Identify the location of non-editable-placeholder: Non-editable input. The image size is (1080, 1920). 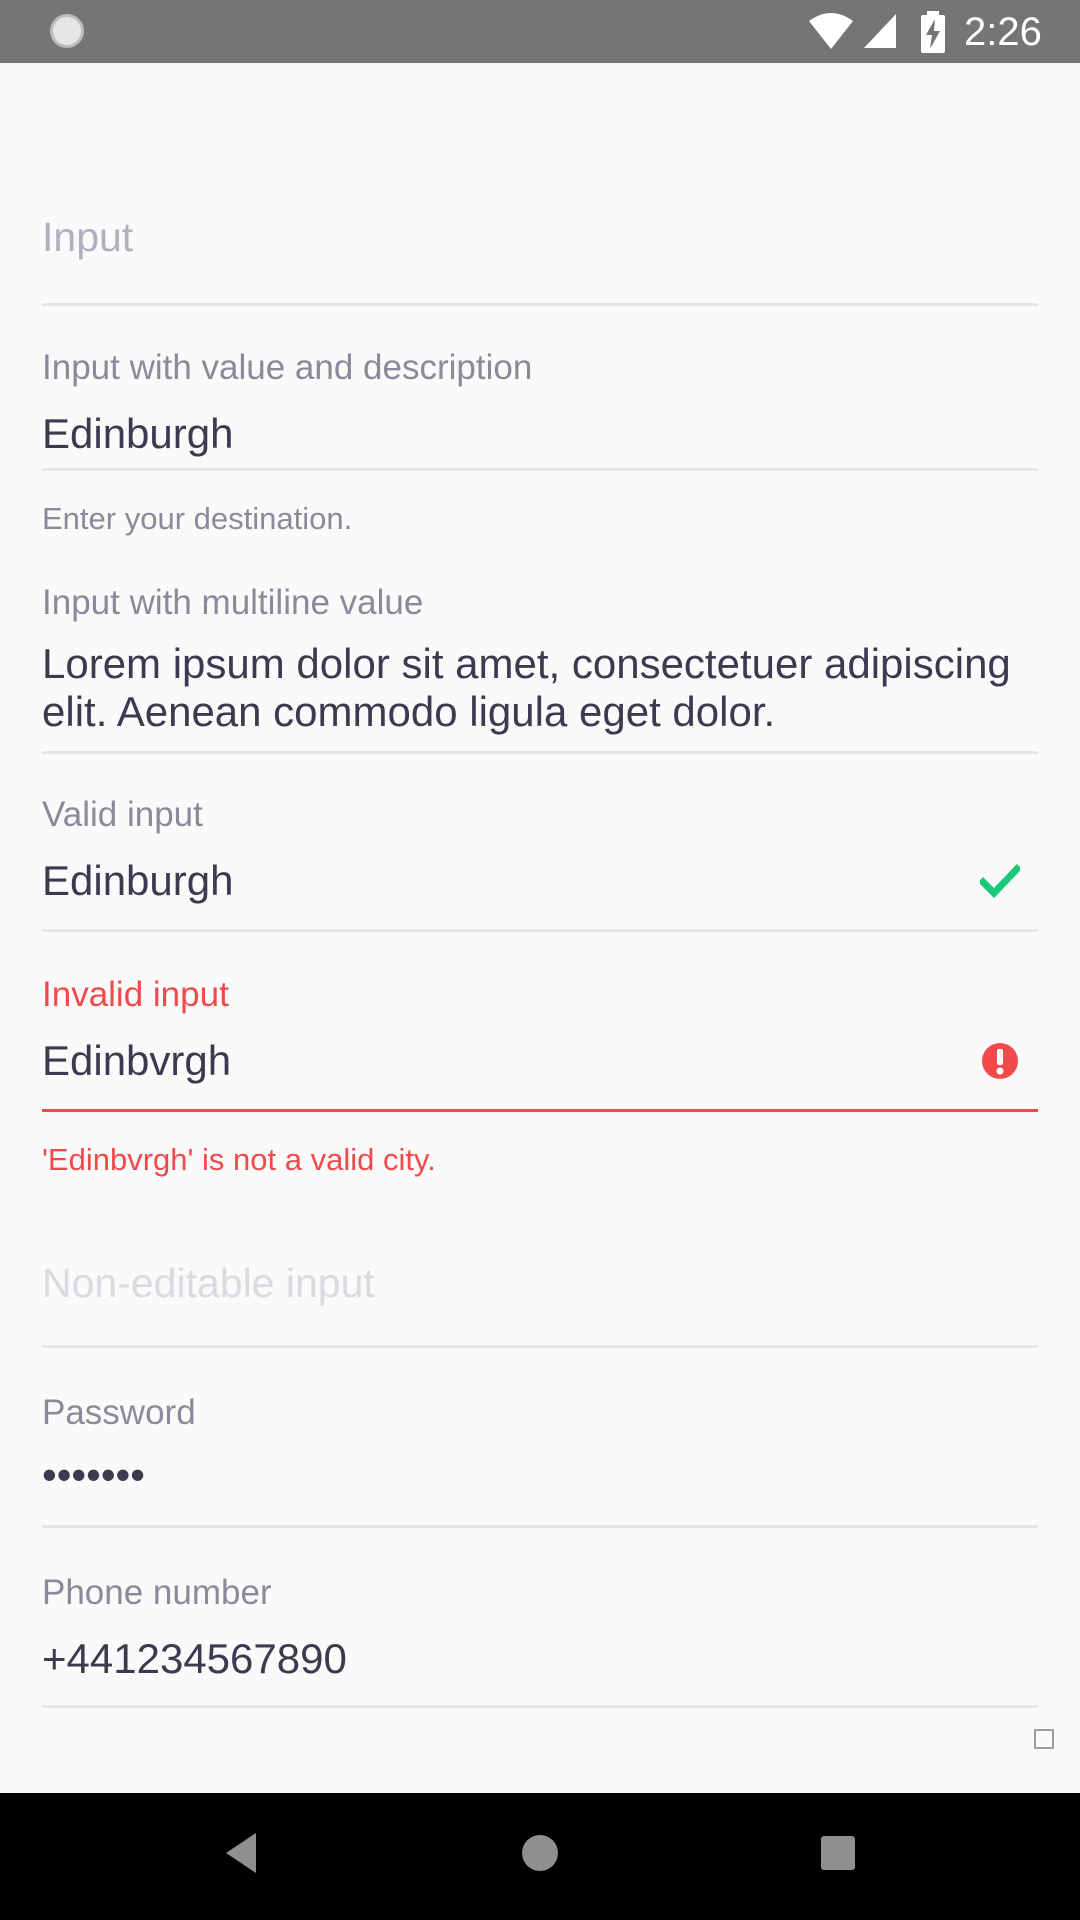
(208, 1283).